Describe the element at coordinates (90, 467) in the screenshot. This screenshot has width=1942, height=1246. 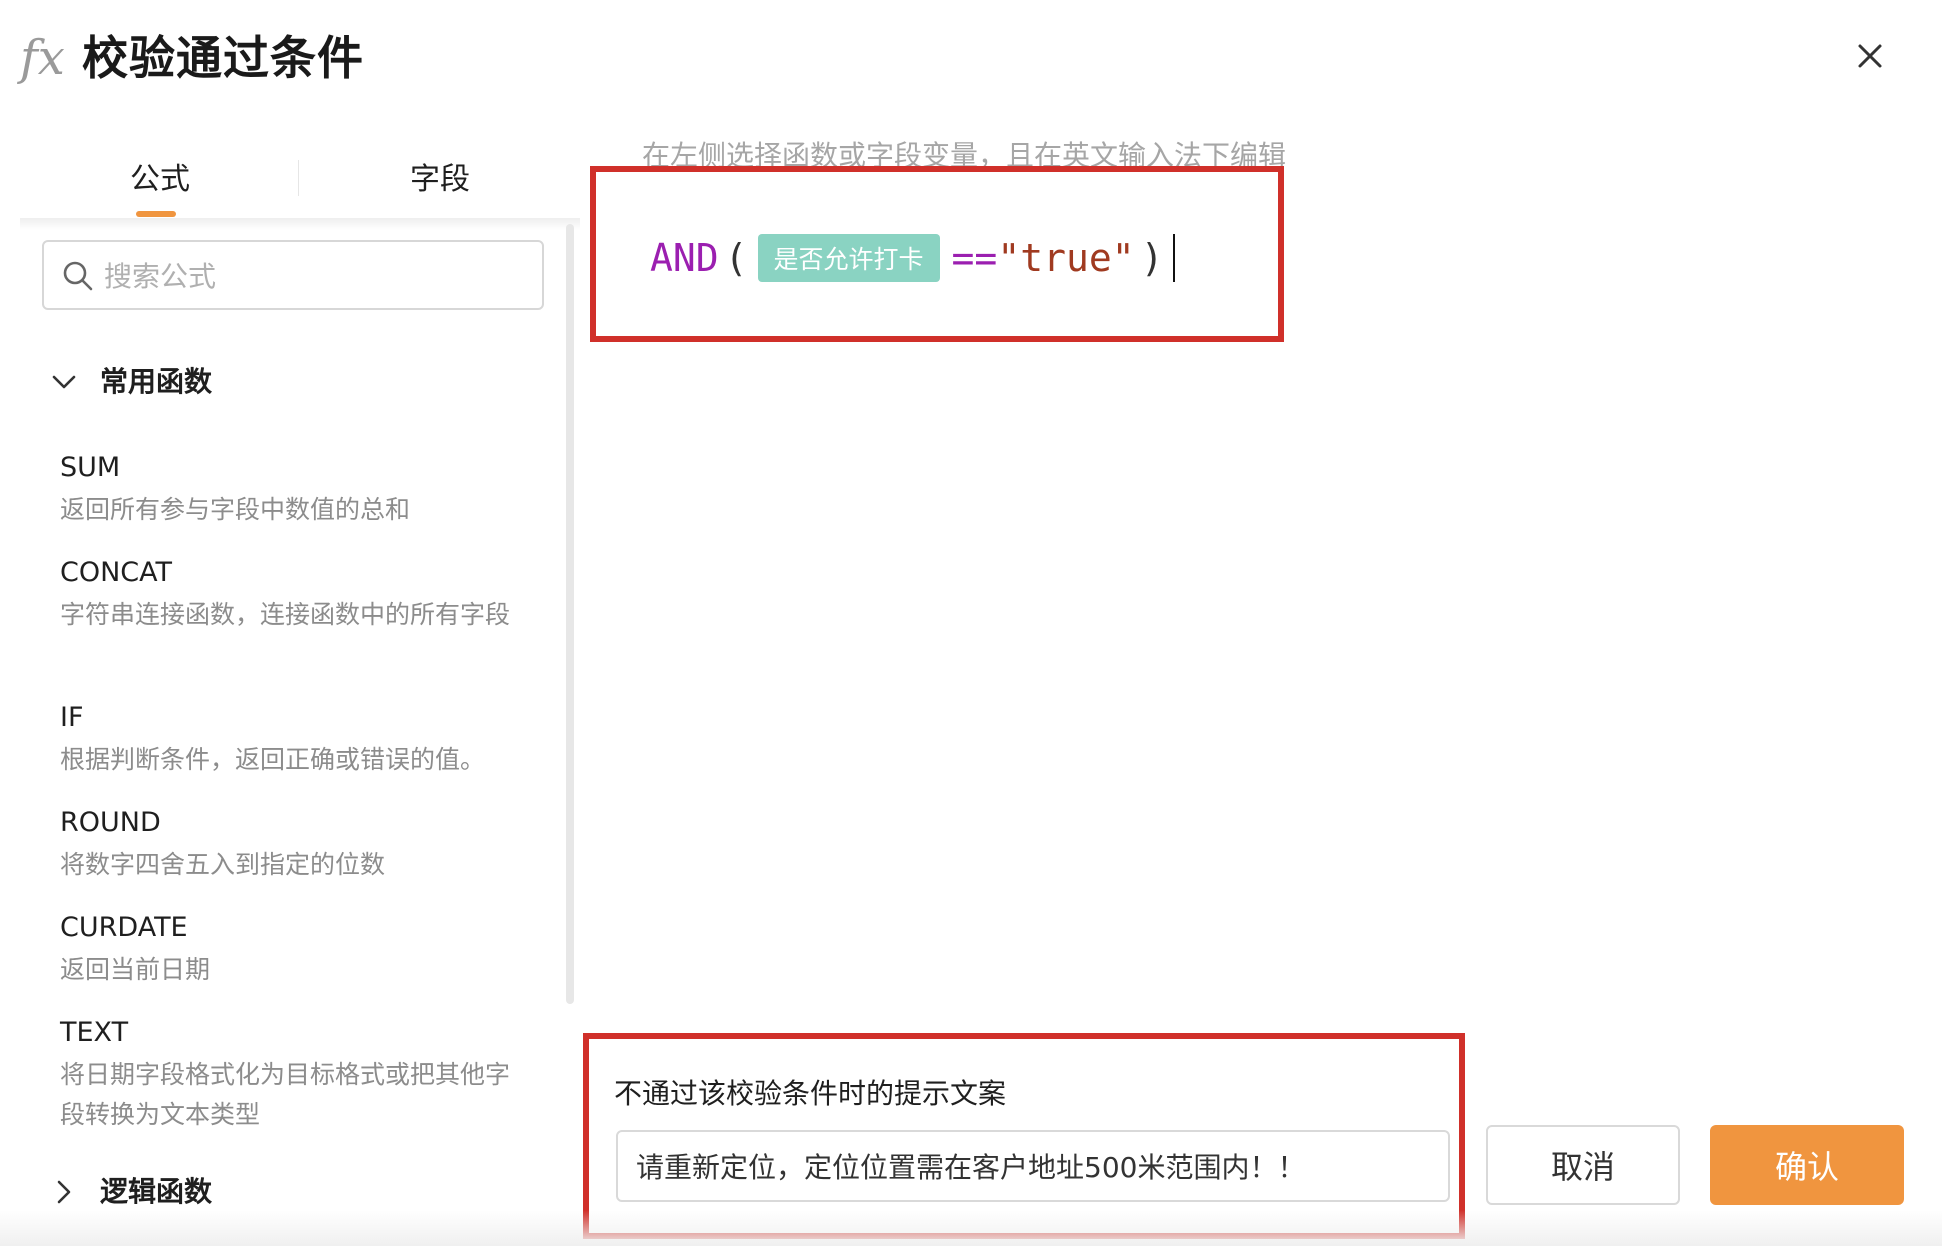
I see `function-name: SUM` at that location.